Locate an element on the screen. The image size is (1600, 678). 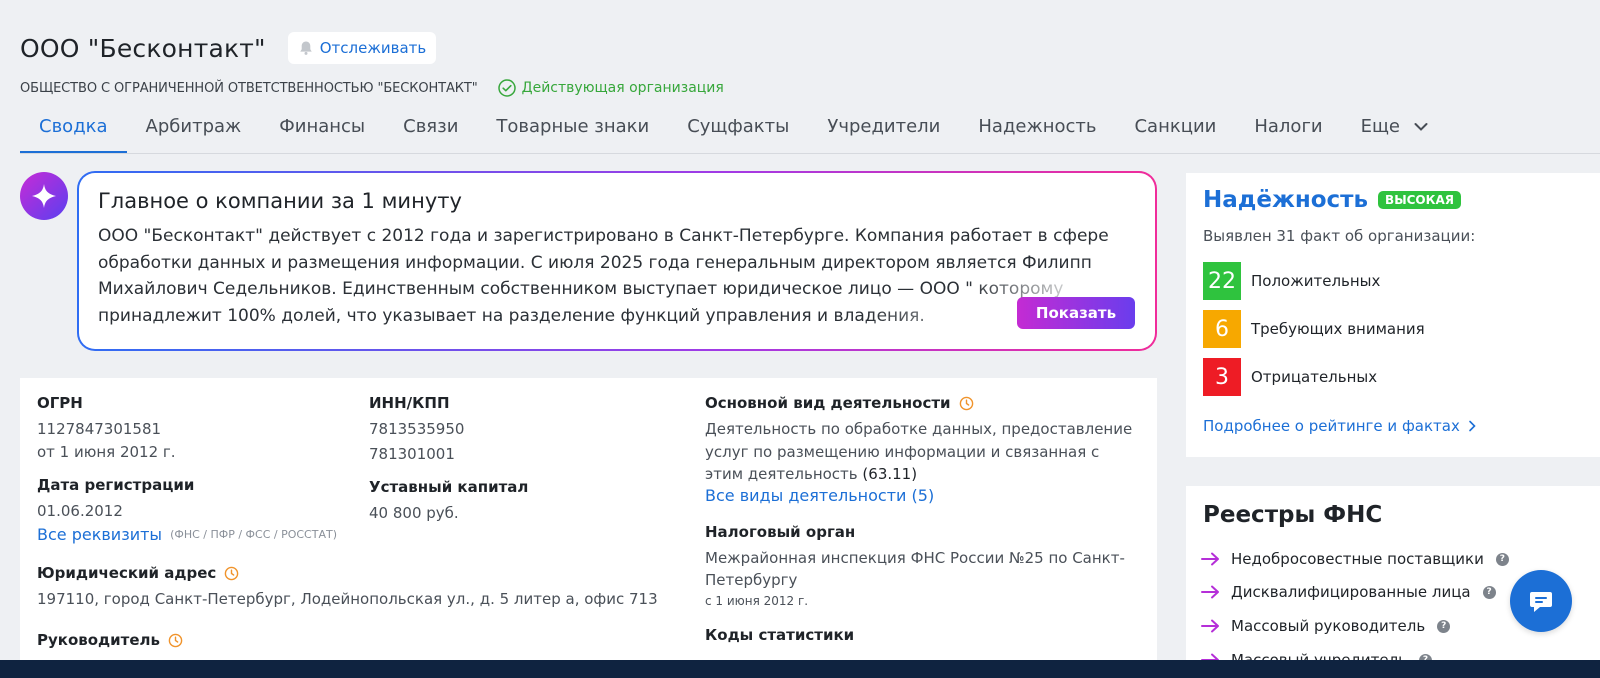
register-label: Массовый руководитель is located at coordinates (1328, 626).